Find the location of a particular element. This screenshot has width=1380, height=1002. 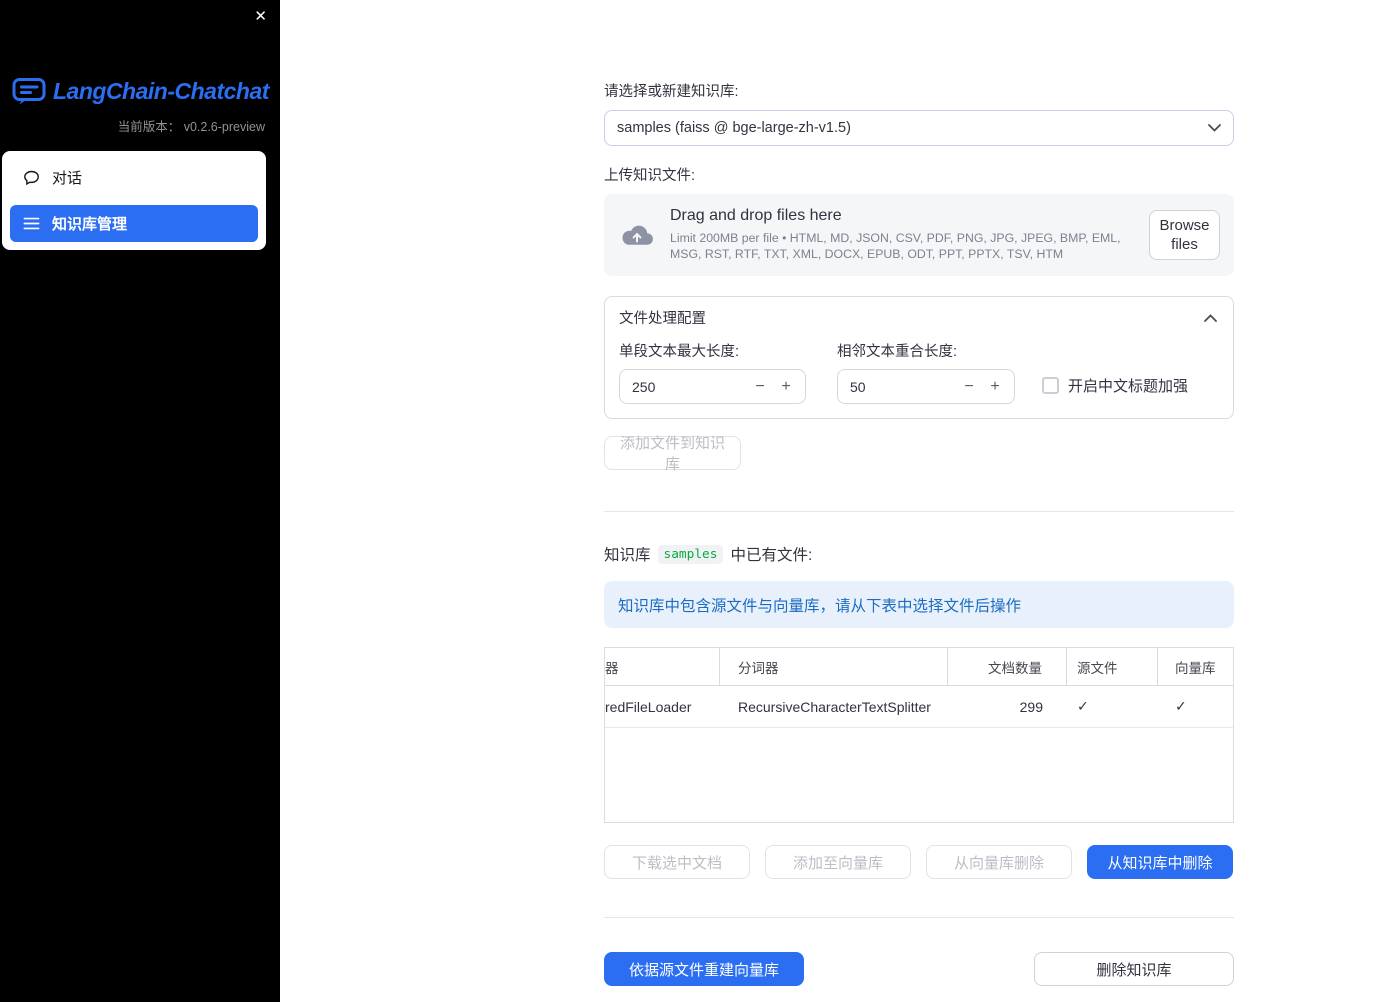

dropzone-title: Drag and drop files here is located at coordinates (756, 216).